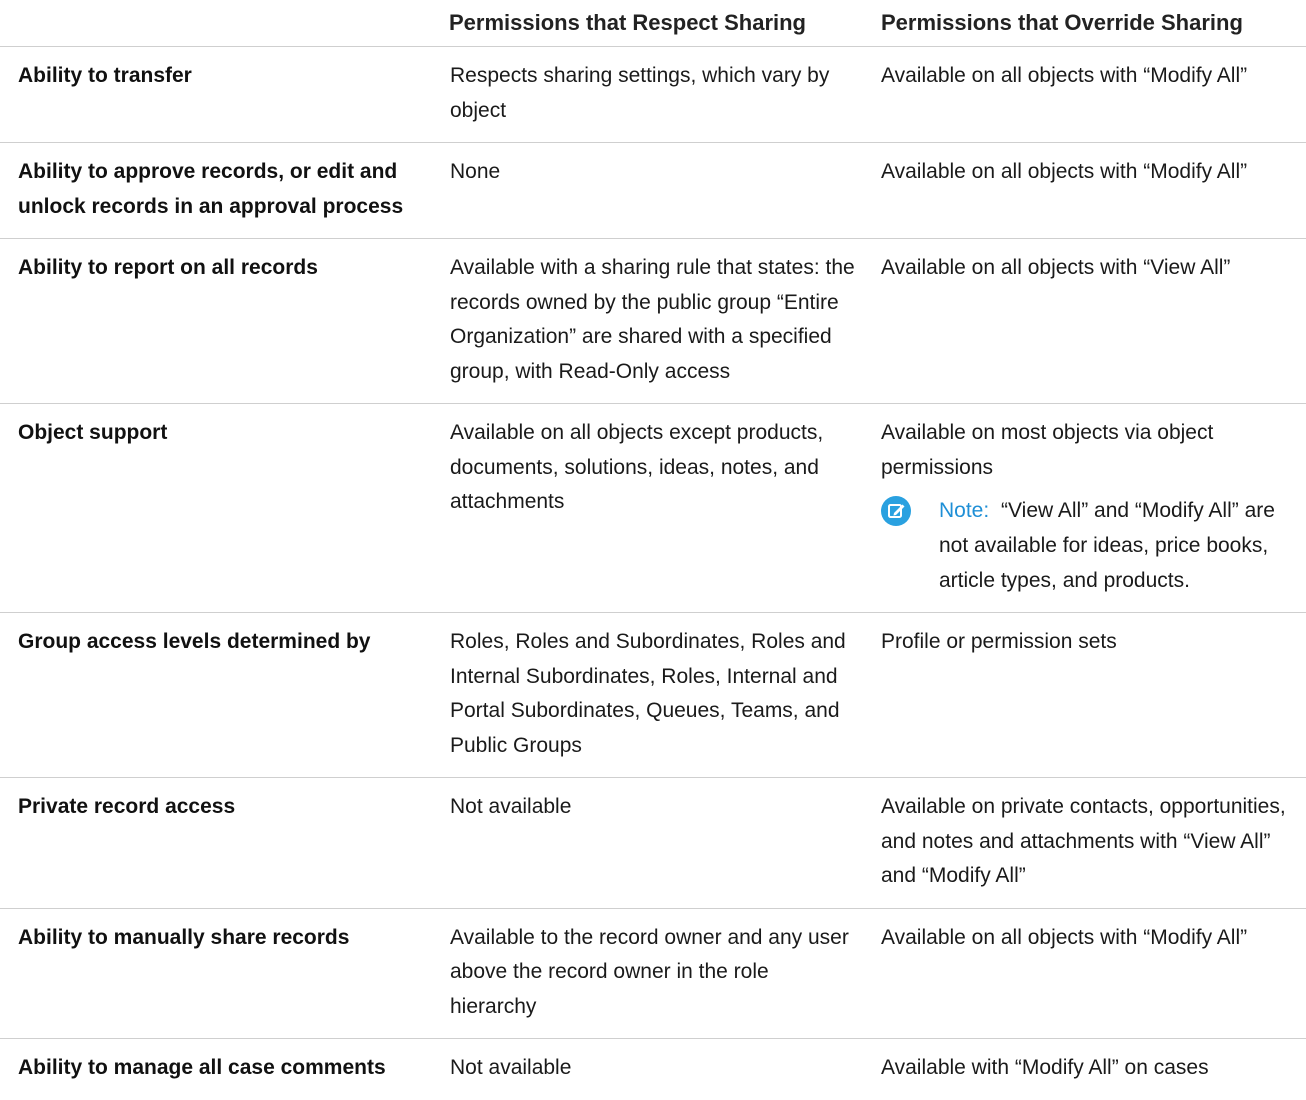 Image resolution: width=1306 pixels, height=1100 pixels. What do you see at coordinates (216, 973) in the screenshot?
I see `row-feature: Ability to manually share records` at bounding box center [216, 973].